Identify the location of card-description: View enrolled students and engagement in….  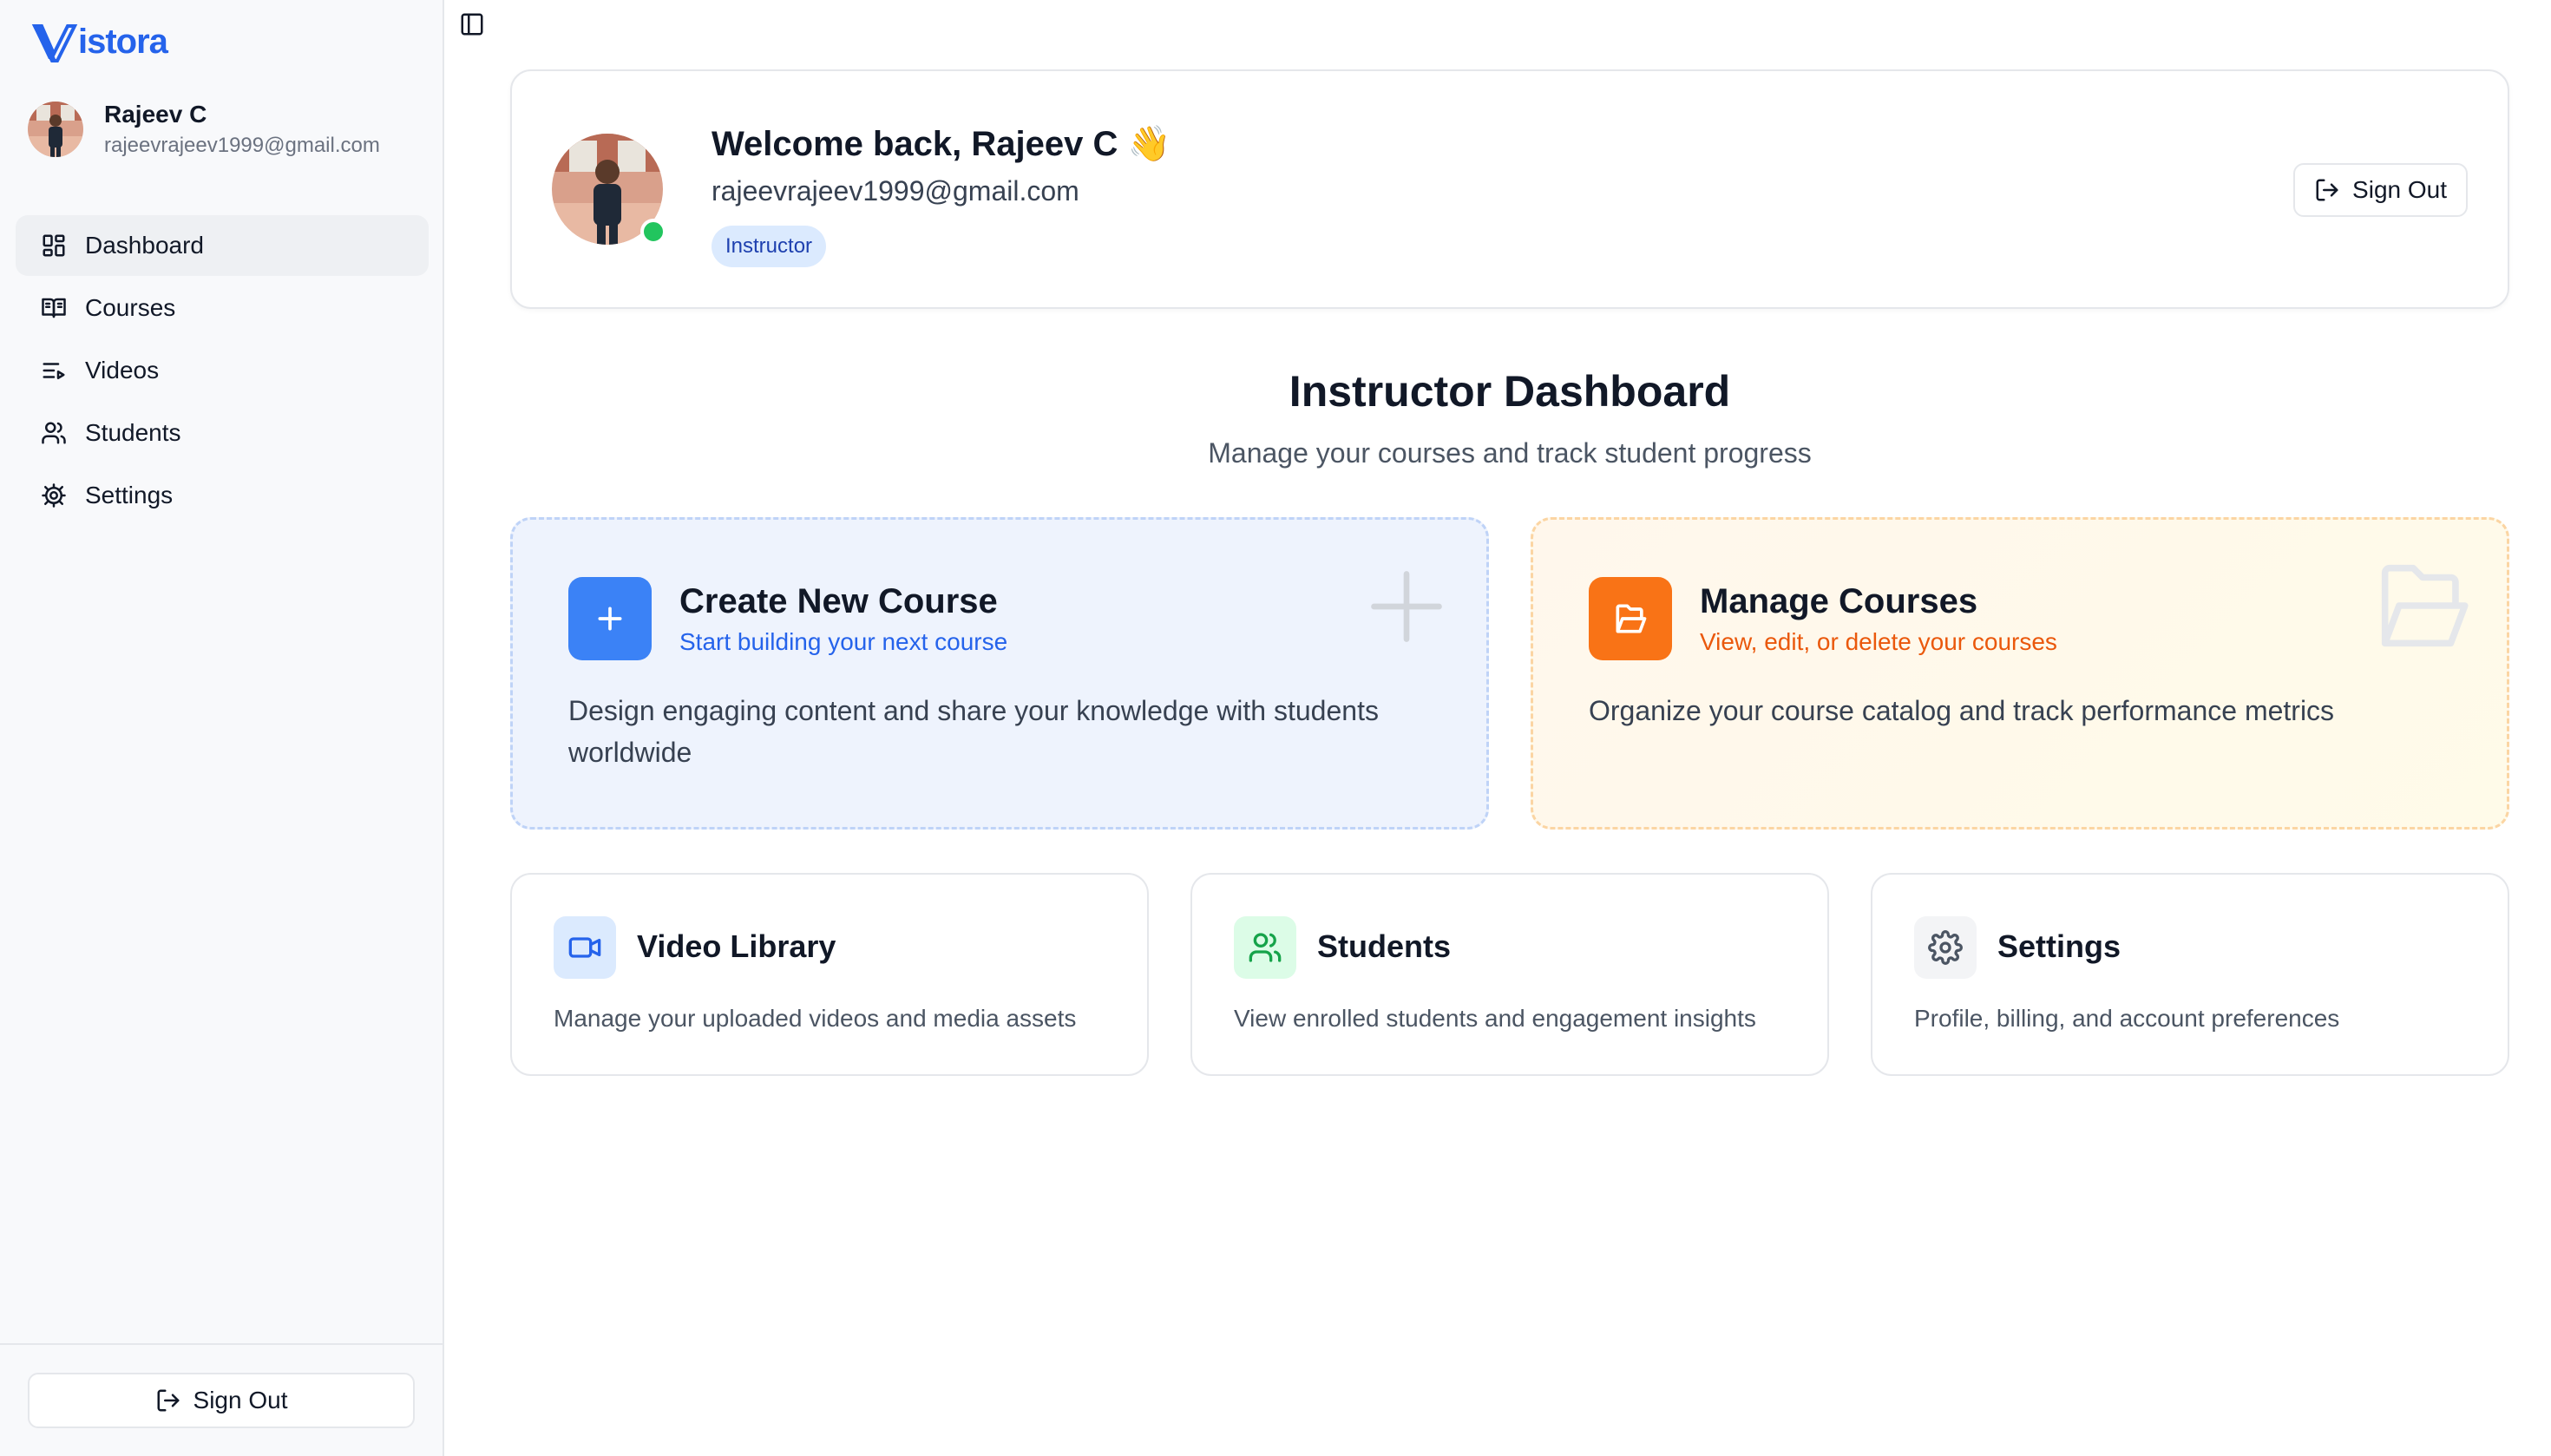
(1495, 1018).